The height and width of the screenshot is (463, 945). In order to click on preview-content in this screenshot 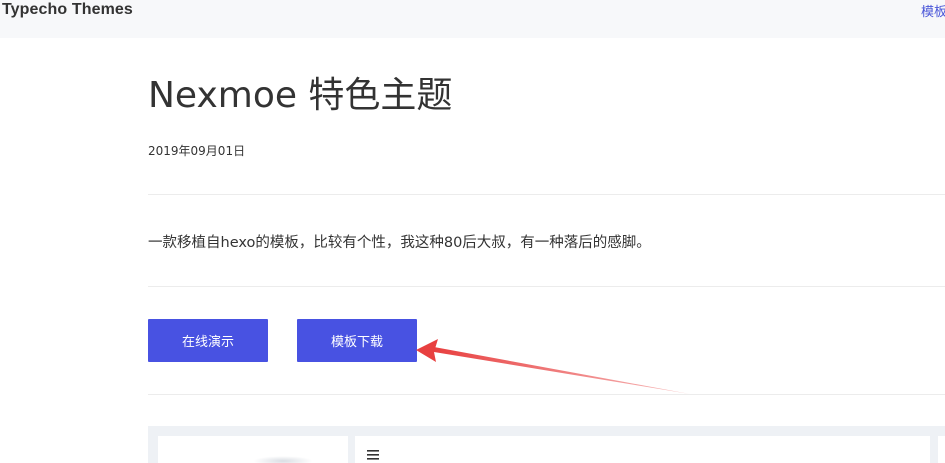, I will do `click(642, 449)`.